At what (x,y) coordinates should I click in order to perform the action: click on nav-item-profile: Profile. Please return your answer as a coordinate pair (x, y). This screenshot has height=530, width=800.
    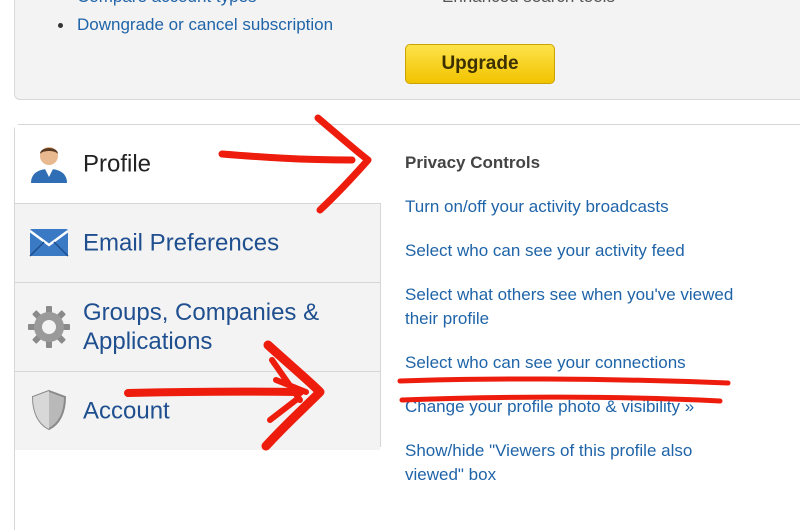
    Looking at the image, I should click on (198, 164).